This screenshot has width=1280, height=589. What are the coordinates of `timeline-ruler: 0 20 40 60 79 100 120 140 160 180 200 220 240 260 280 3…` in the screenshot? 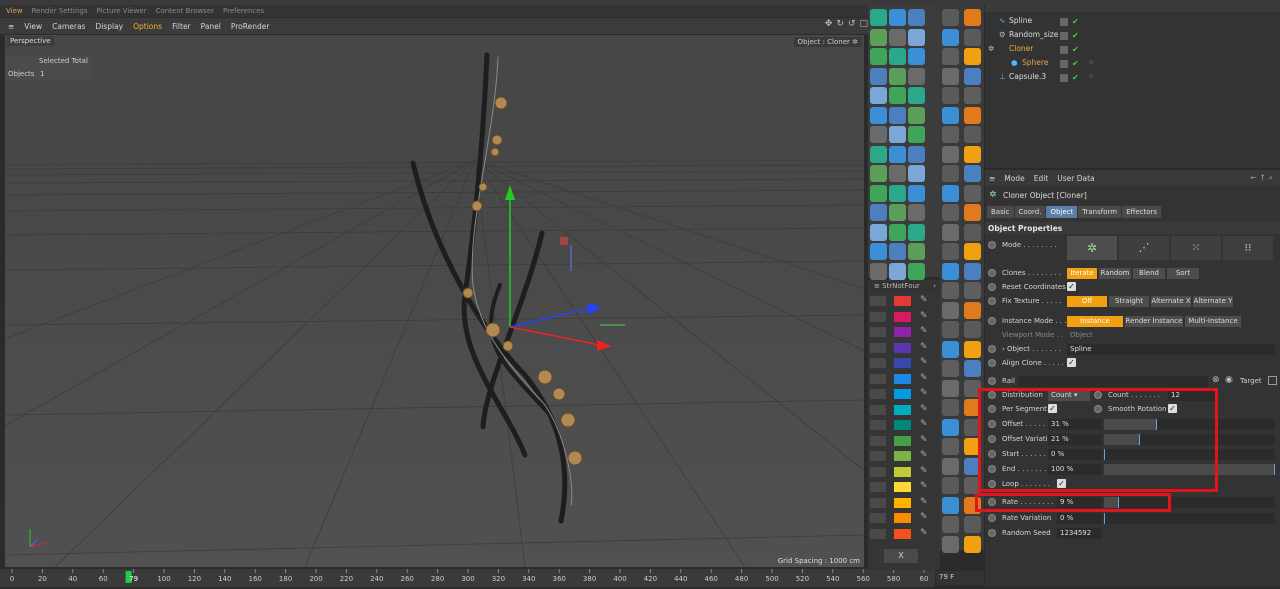 It's located at (467, 578).